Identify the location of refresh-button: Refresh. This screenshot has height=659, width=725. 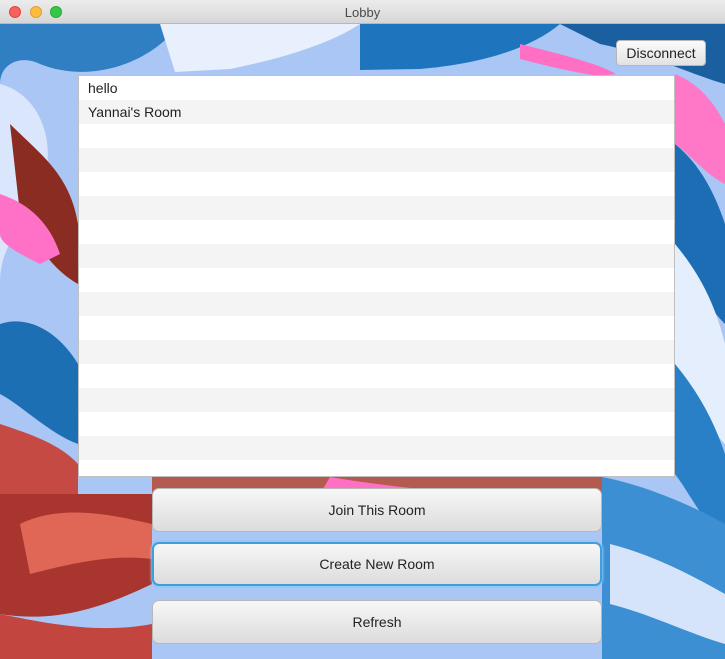
(377, 622).